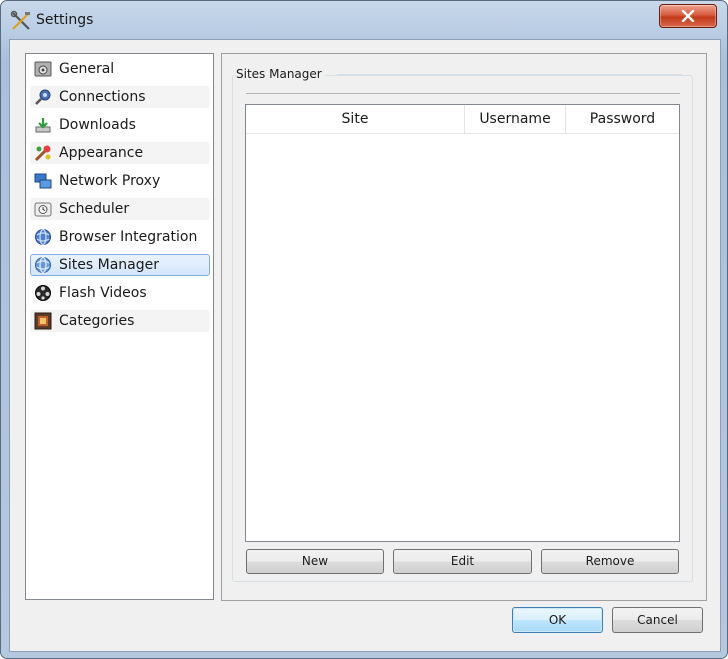  I want to click on column-header-password: Password, so click(622, 119).